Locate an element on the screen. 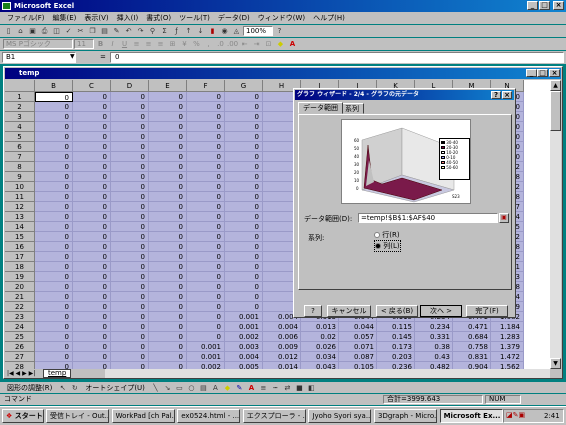 The height and width of the screenshot is (425, 566). range-collapse-icon: ▣ is located at coordinates (504, 218).